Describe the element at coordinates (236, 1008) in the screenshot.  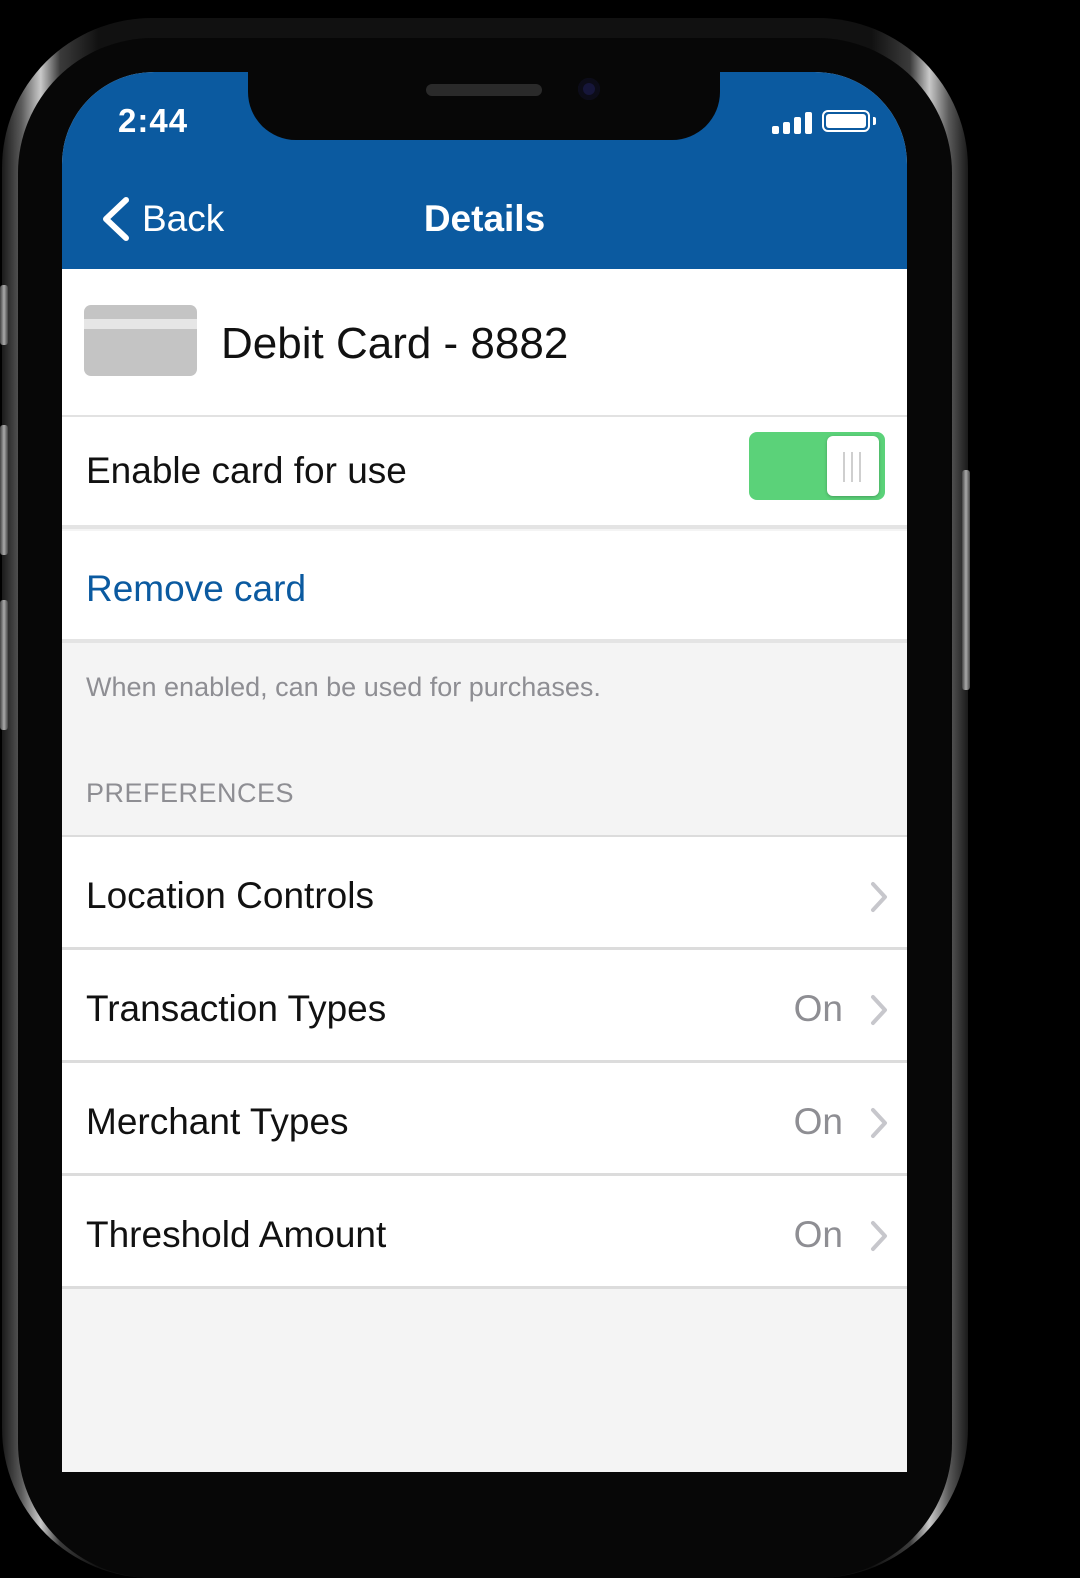
I see `pref-label: Transaction Types` at that location.